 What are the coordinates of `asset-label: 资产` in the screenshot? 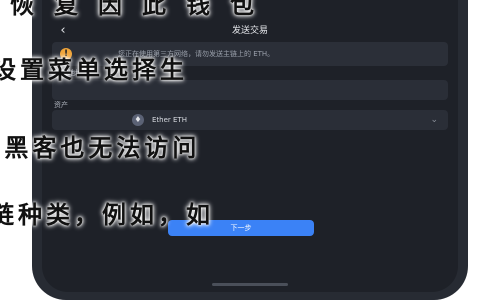 It's located at (61, 105).